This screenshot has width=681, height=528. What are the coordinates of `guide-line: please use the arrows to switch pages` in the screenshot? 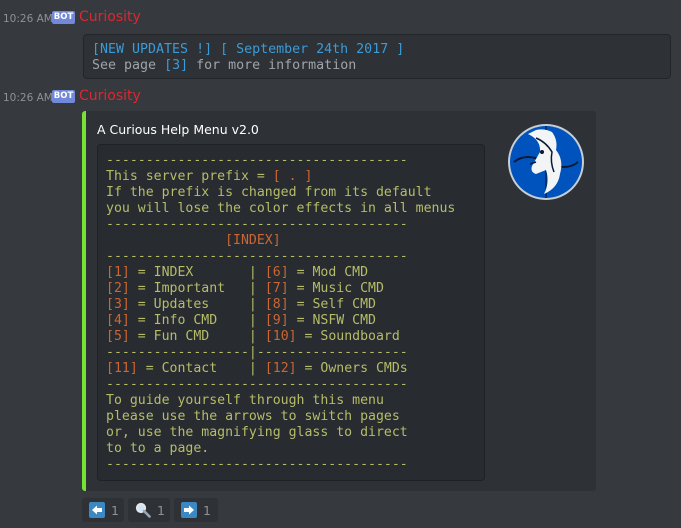 It's located at (253, 416).